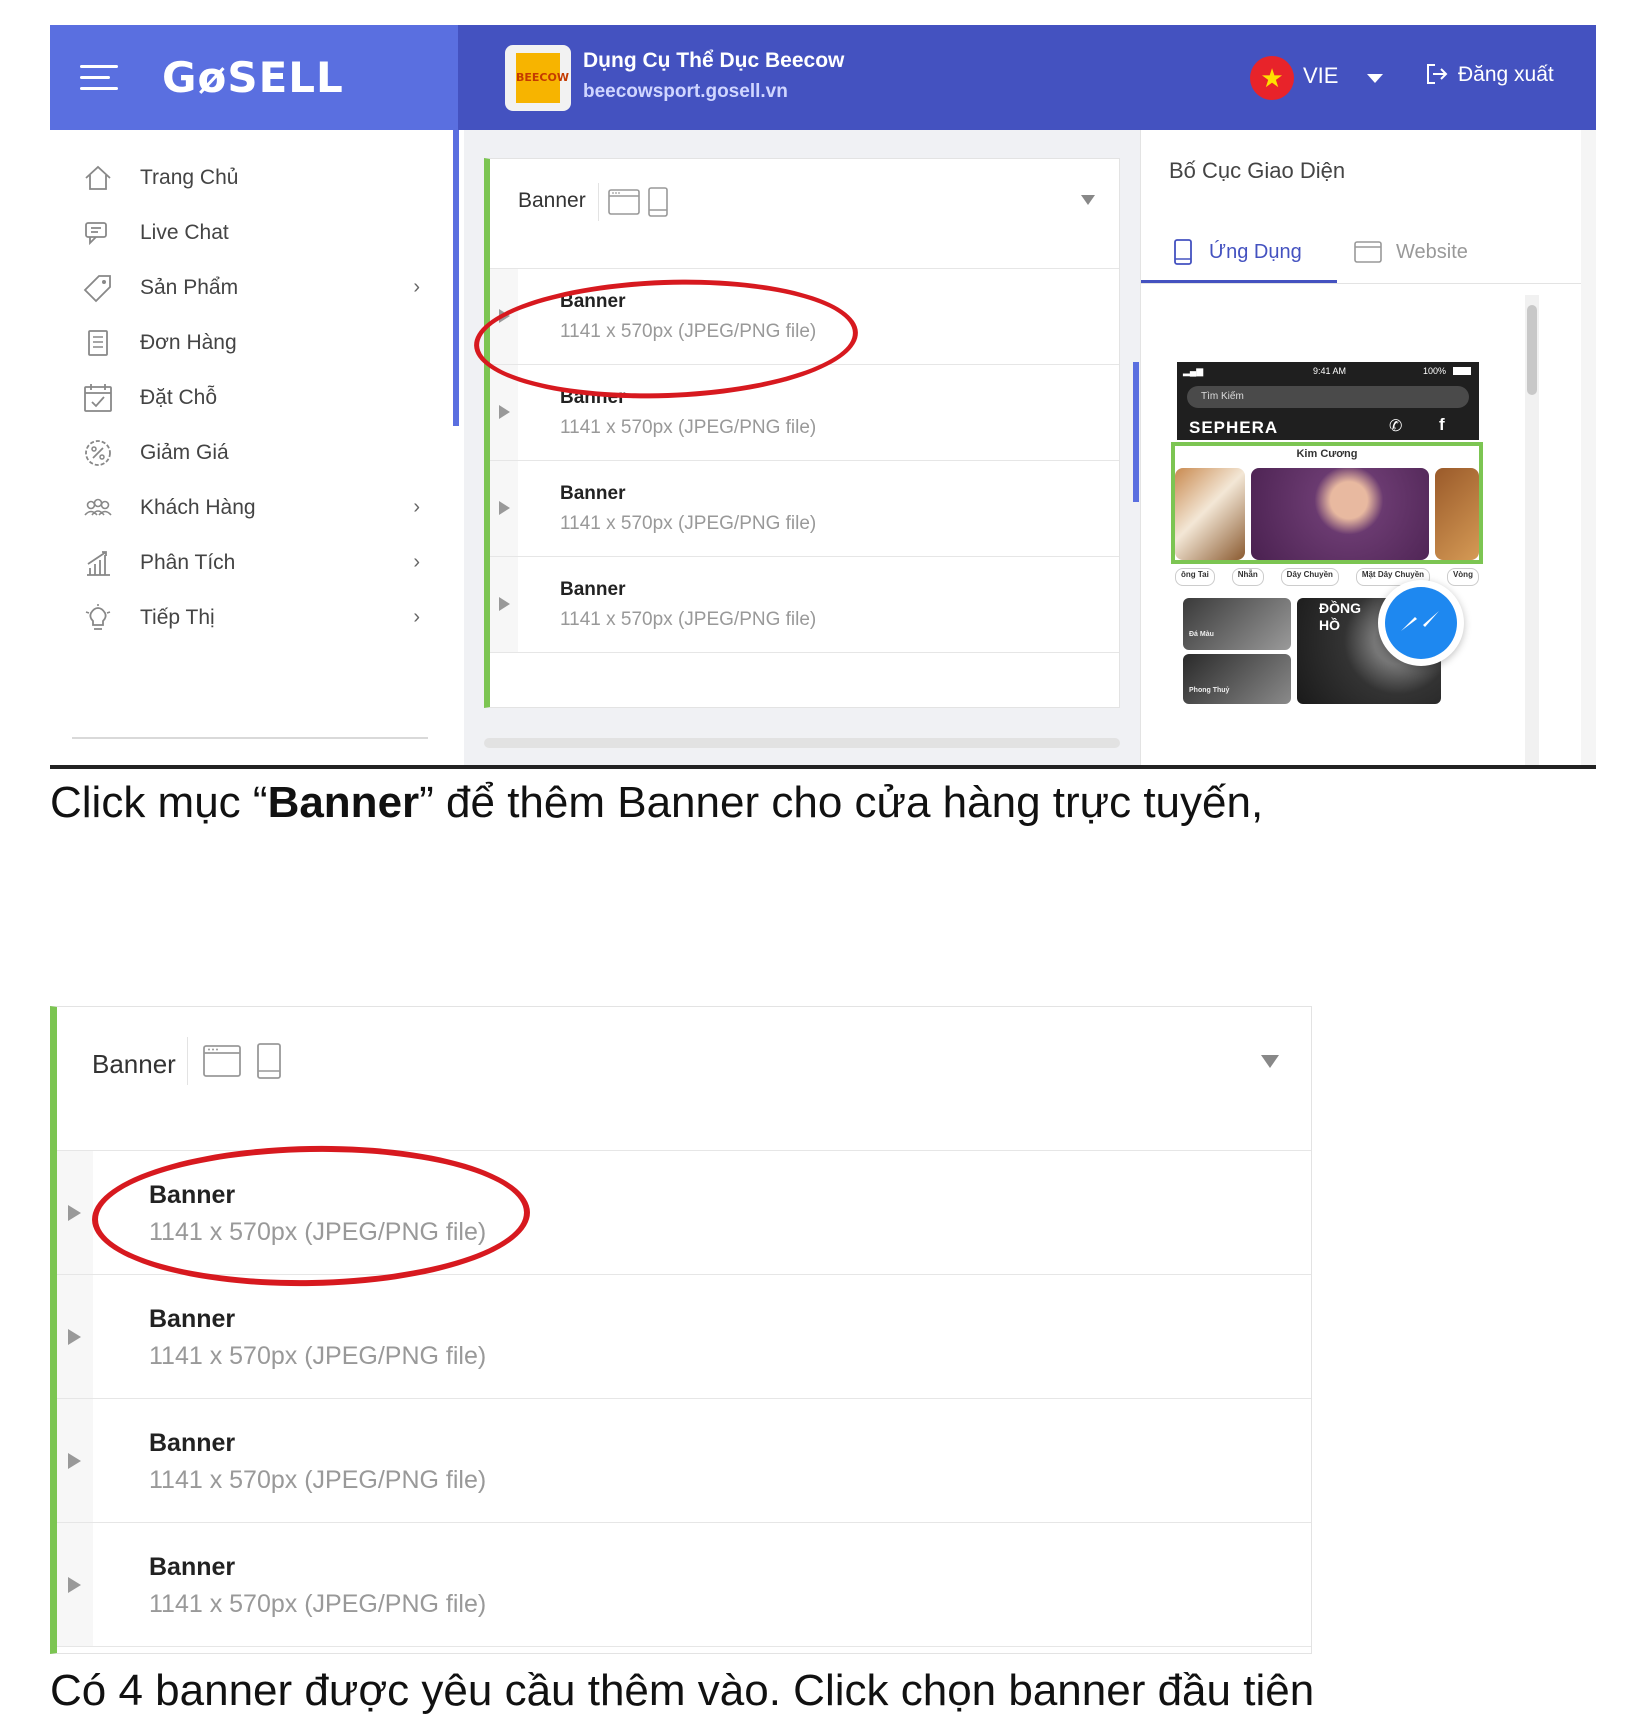 The width and height of the screenshot is (1652, 1722). I want to click on logout-button: Đăng xuất, so click(1506, 75).